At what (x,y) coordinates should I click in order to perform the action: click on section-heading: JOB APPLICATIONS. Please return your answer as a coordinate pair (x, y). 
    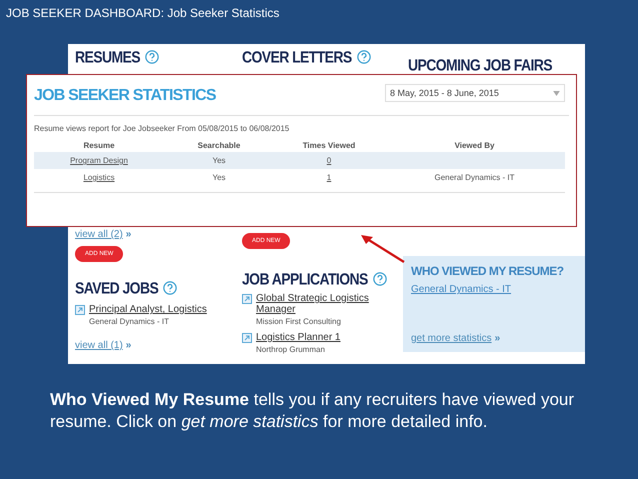
    Looking at the image, I should click on (305, 279).